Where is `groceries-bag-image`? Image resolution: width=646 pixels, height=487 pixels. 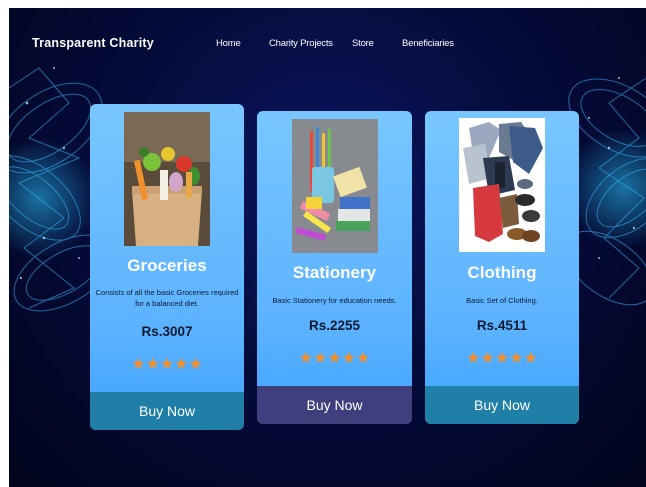
groceries-bag-image is located at coordinates (167, 179).